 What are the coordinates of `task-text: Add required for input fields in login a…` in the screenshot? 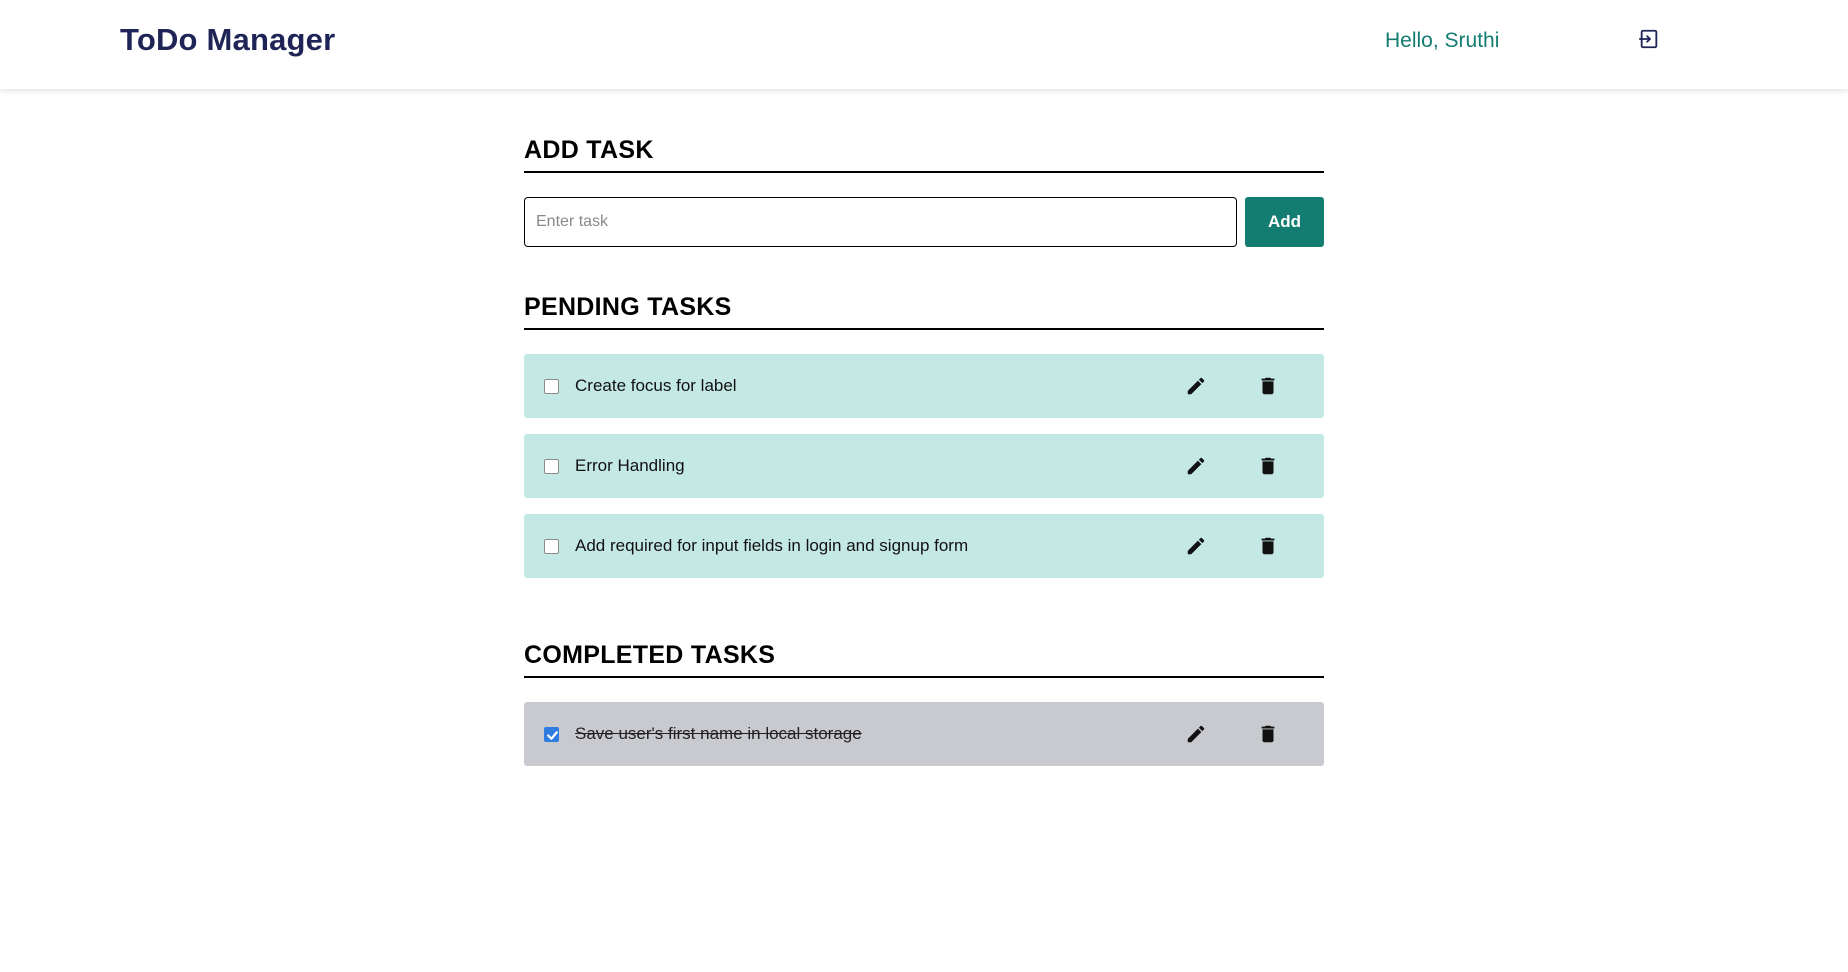 It's located at (772, 545).